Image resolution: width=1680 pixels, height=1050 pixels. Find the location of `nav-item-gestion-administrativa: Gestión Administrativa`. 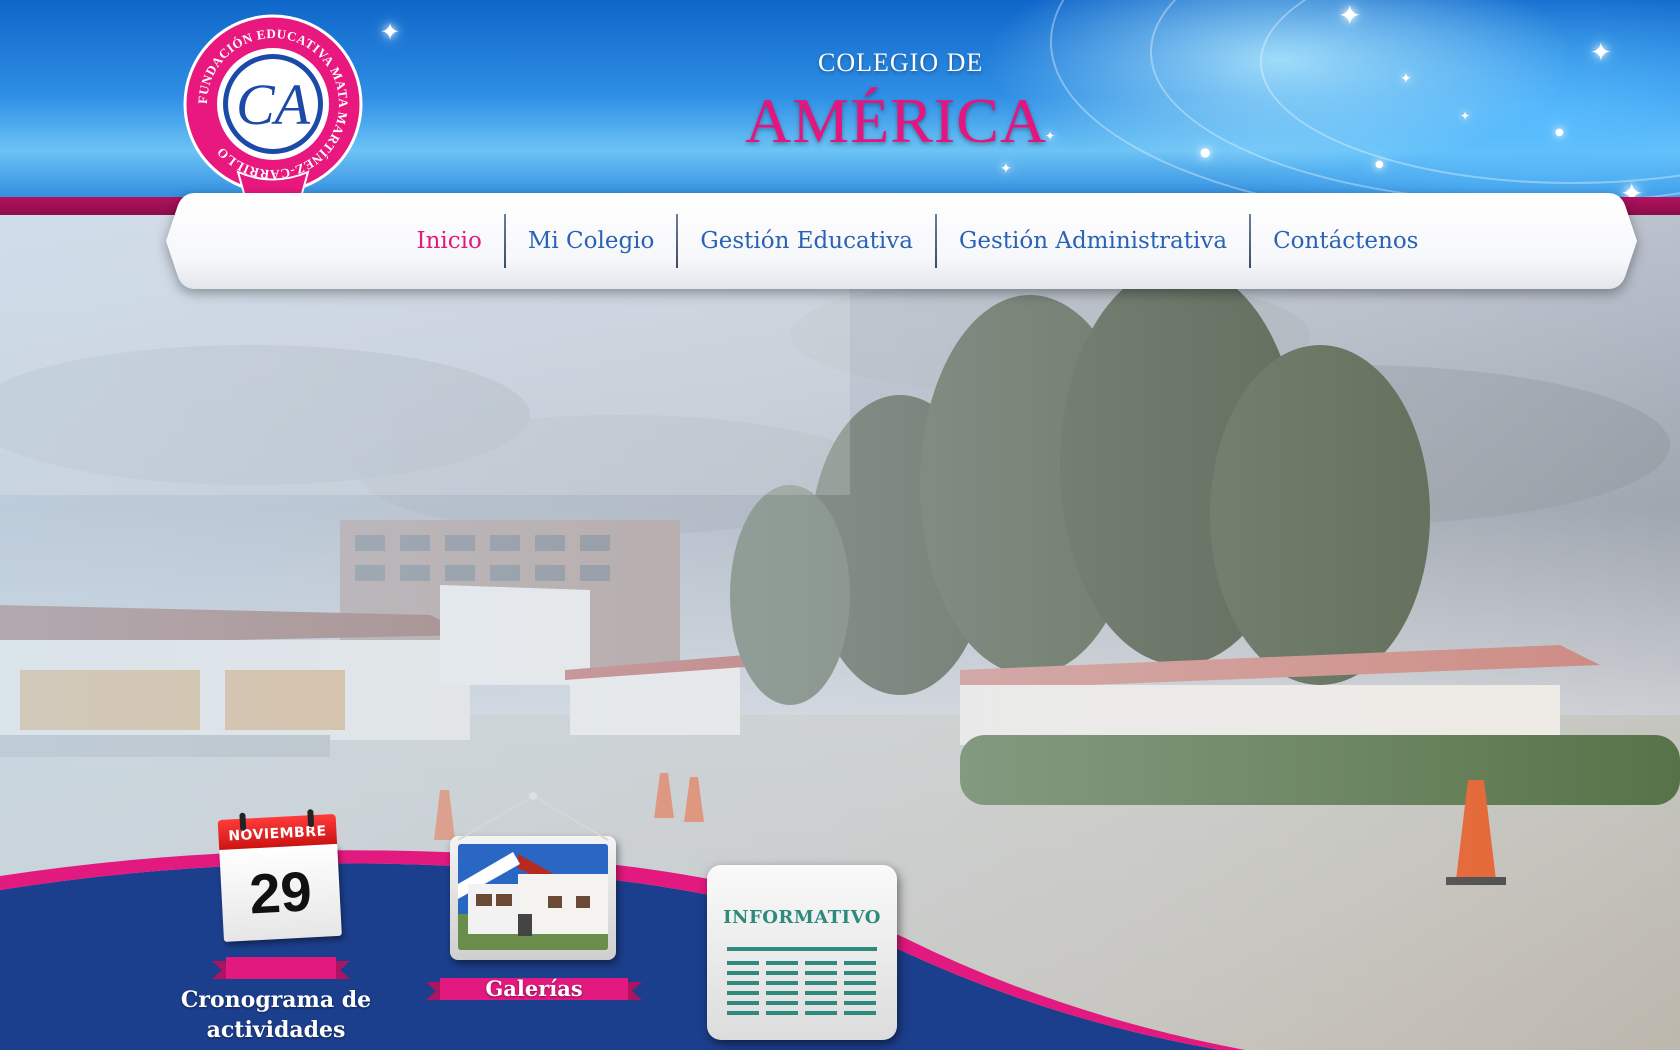

nav-item-gestion-administrativa: Gestión Administrativa is located at coordinates (1093, 241).